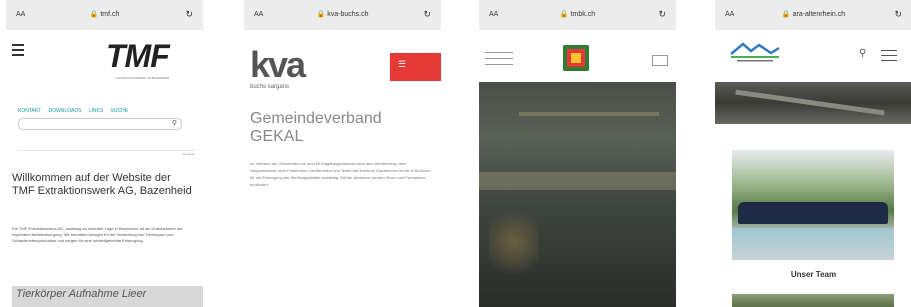 The height and width of the screenshot is (307, 911). I want to click on logo-subtitle: buchs sargans, so click(270, 87).